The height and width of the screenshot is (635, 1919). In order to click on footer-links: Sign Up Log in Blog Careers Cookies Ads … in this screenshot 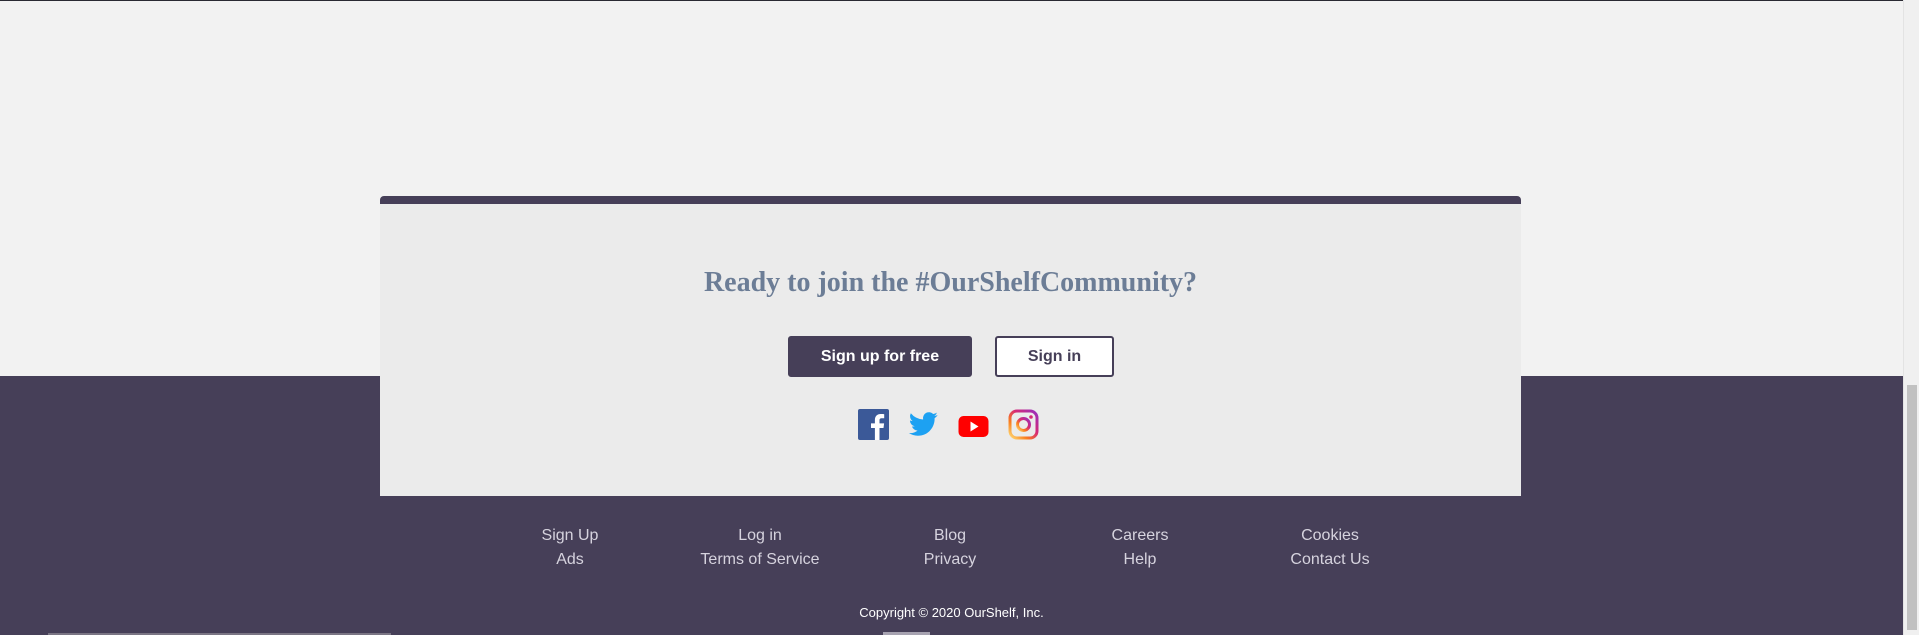, I will do `click(950, 547)`.